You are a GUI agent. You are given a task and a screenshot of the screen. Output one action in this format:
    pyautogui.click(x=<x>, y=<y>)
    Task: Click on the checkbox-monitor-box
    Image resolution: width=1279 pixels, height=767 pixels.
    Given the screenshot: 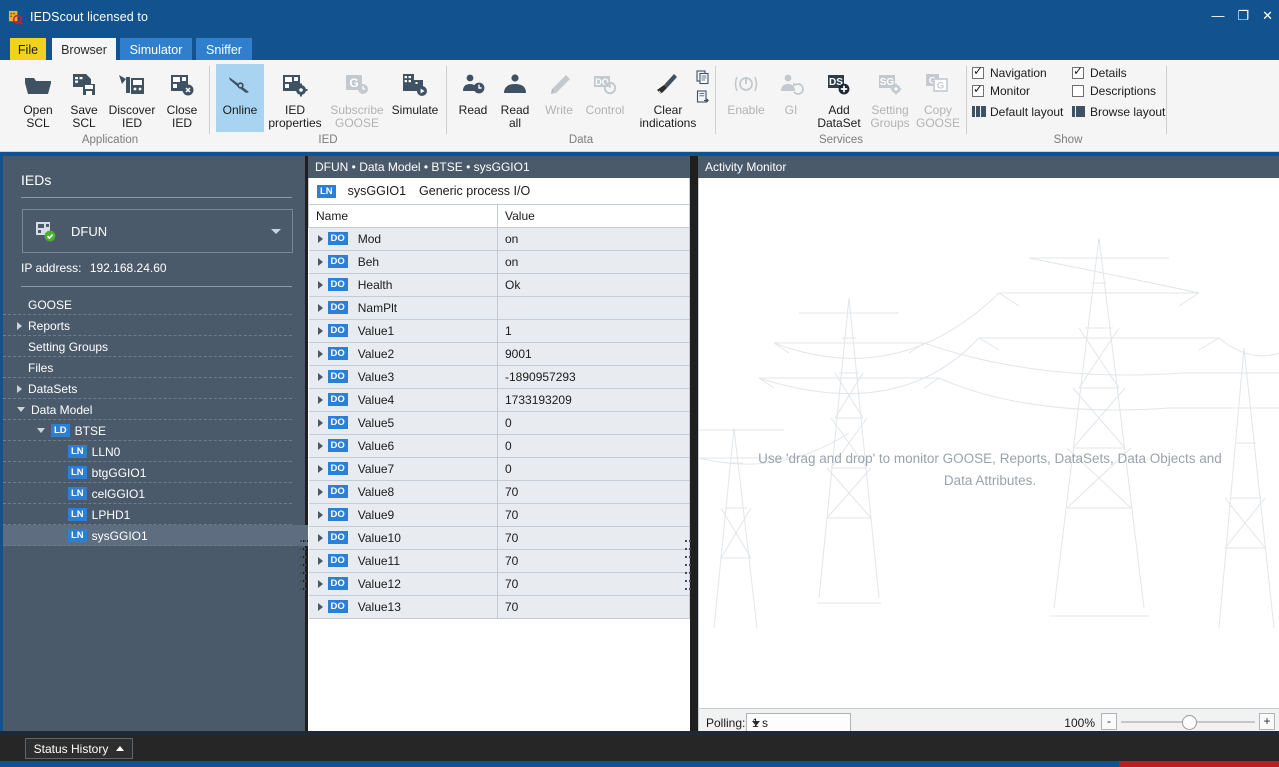 What is the action you would take?
    pyautogui.click(x=978, y=89)
    